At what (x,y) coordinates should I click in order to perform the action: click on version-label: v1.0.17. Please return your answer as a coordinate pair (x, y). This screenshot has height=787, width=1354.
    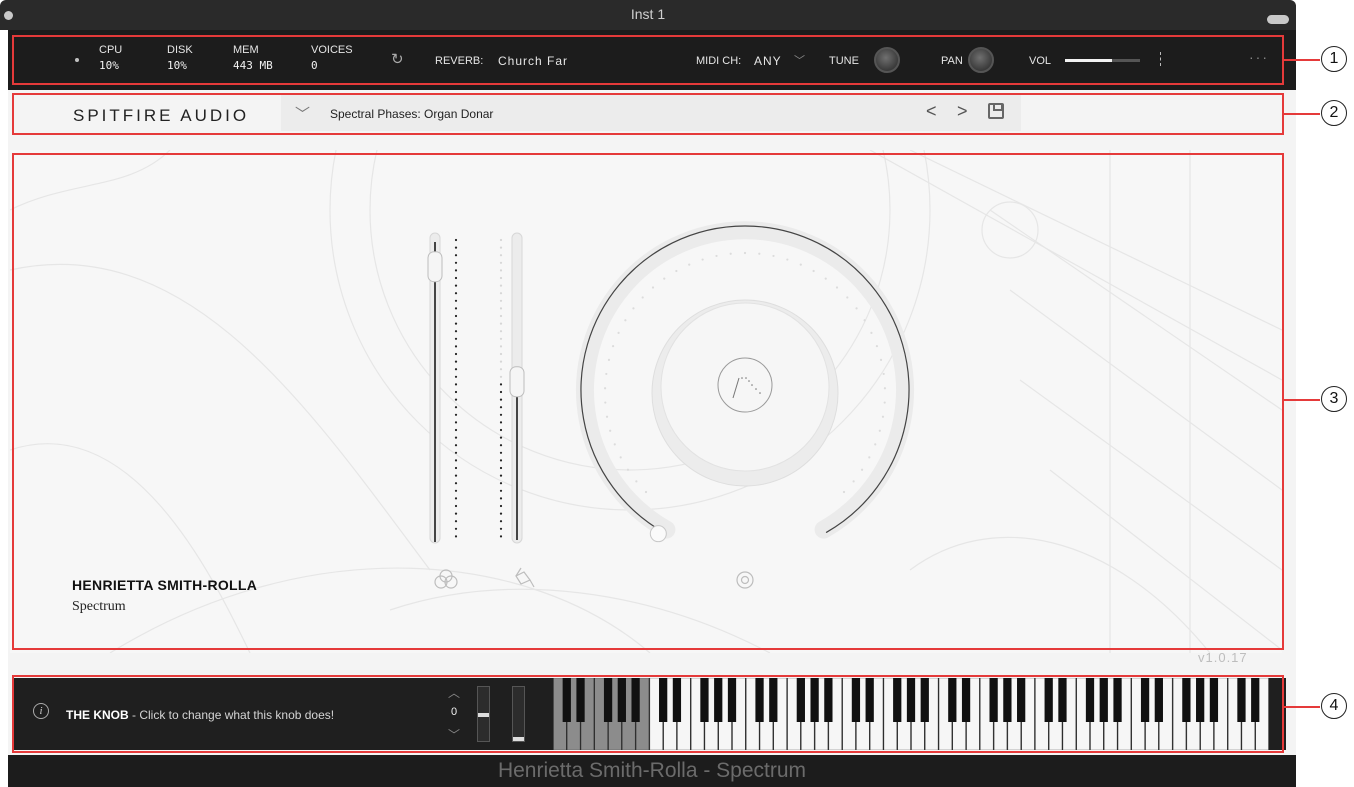
    Looking at the image, I should click on (1223, 657).